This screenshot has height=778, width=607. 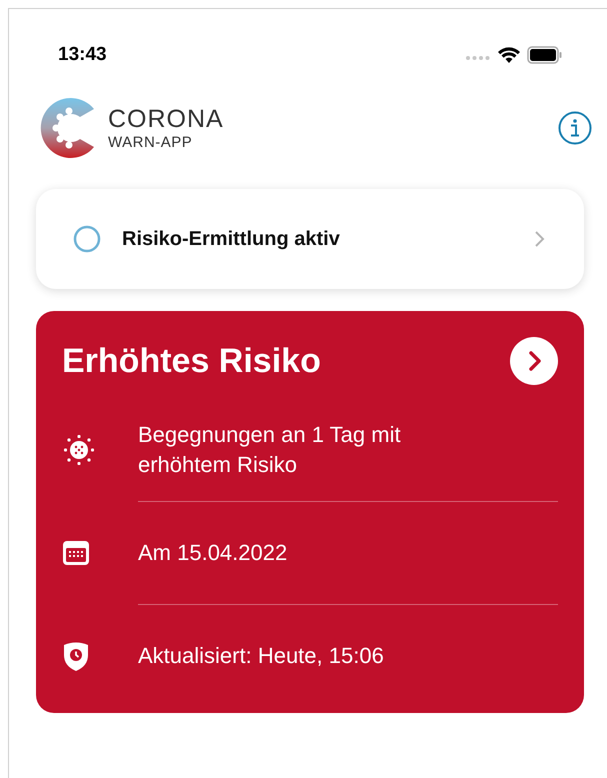 I want to click on risk-detail: Begegnungen an 1 Tag mit erhöhtem Risiko, so click(x=270, y=450).